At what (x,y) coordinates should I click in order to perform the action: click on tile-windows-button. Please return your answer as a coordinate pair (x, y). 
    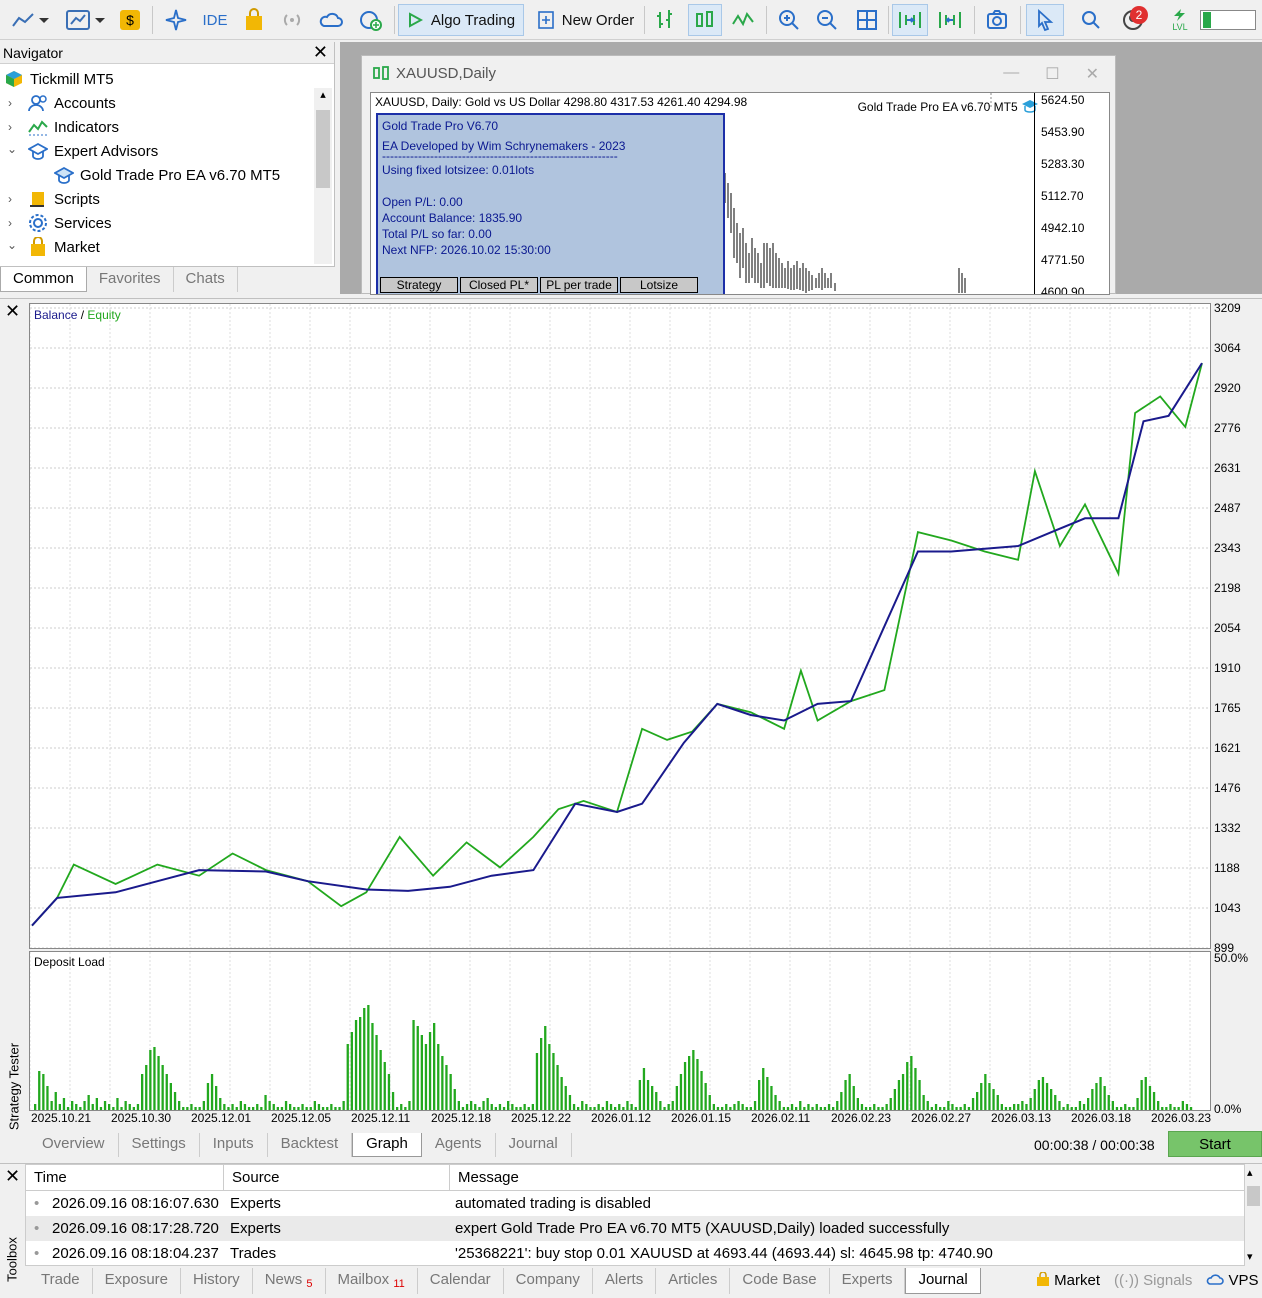
    Looking at the image, I should click on (867, 20).